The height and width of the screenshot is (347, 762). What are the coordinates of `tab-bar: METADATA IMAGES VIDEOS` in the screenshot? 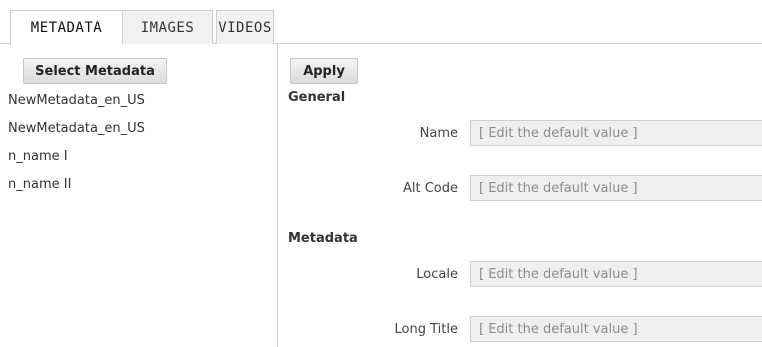 It's located at (381, 22).